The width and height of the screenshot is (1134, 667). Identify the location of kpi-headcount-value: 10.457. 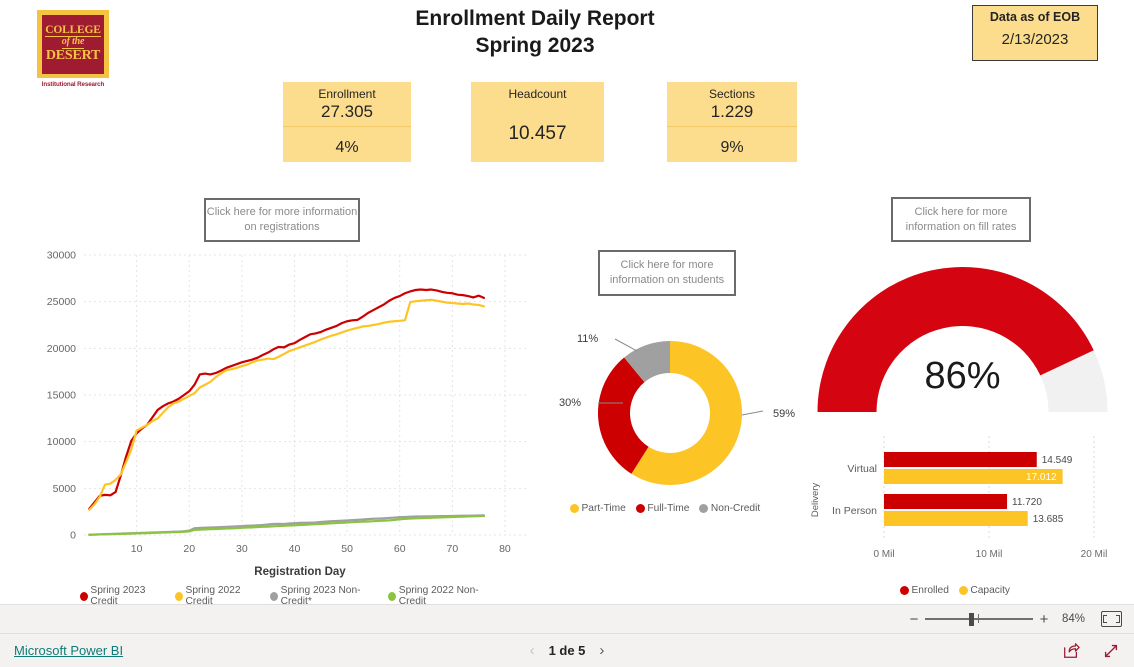
(537, 133).